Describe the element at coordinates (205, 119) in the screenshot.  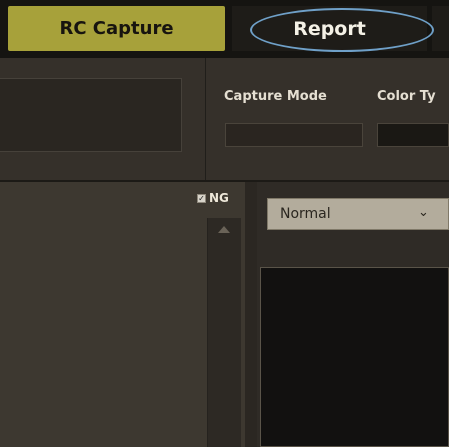
I see `panel-divider` at that location.